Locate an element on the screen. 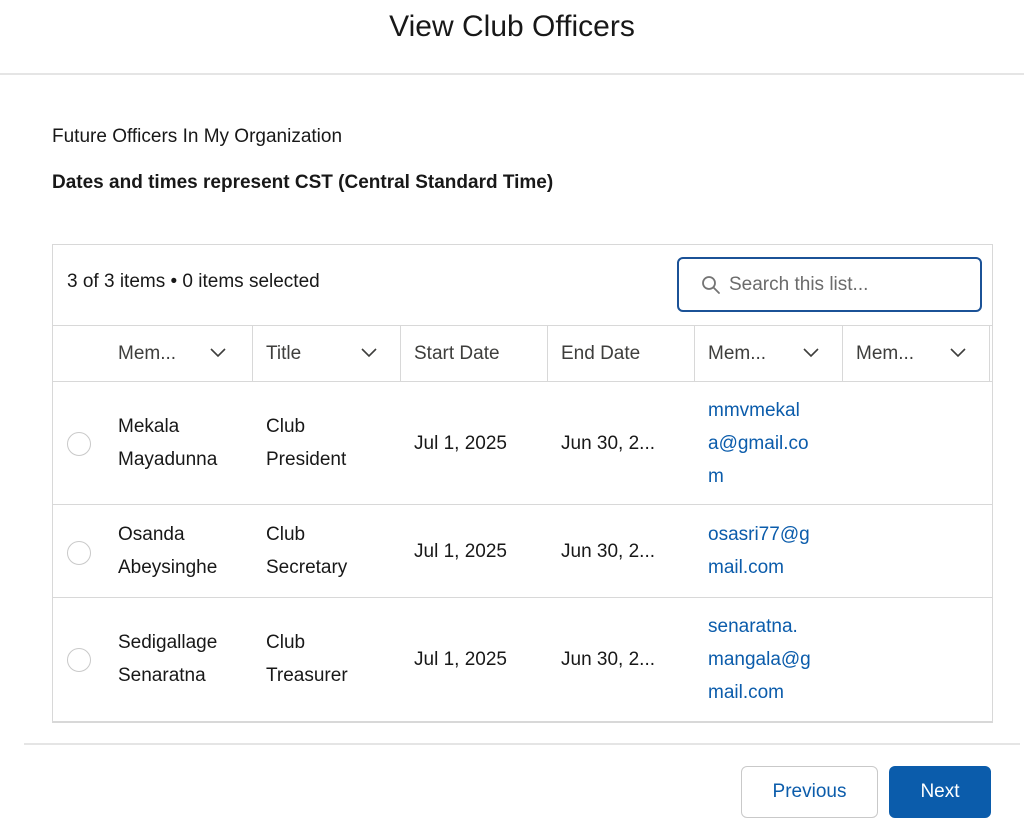 The height and width of the screenshot is (838, 1024). column-divider is located at coordinates (989, 353).